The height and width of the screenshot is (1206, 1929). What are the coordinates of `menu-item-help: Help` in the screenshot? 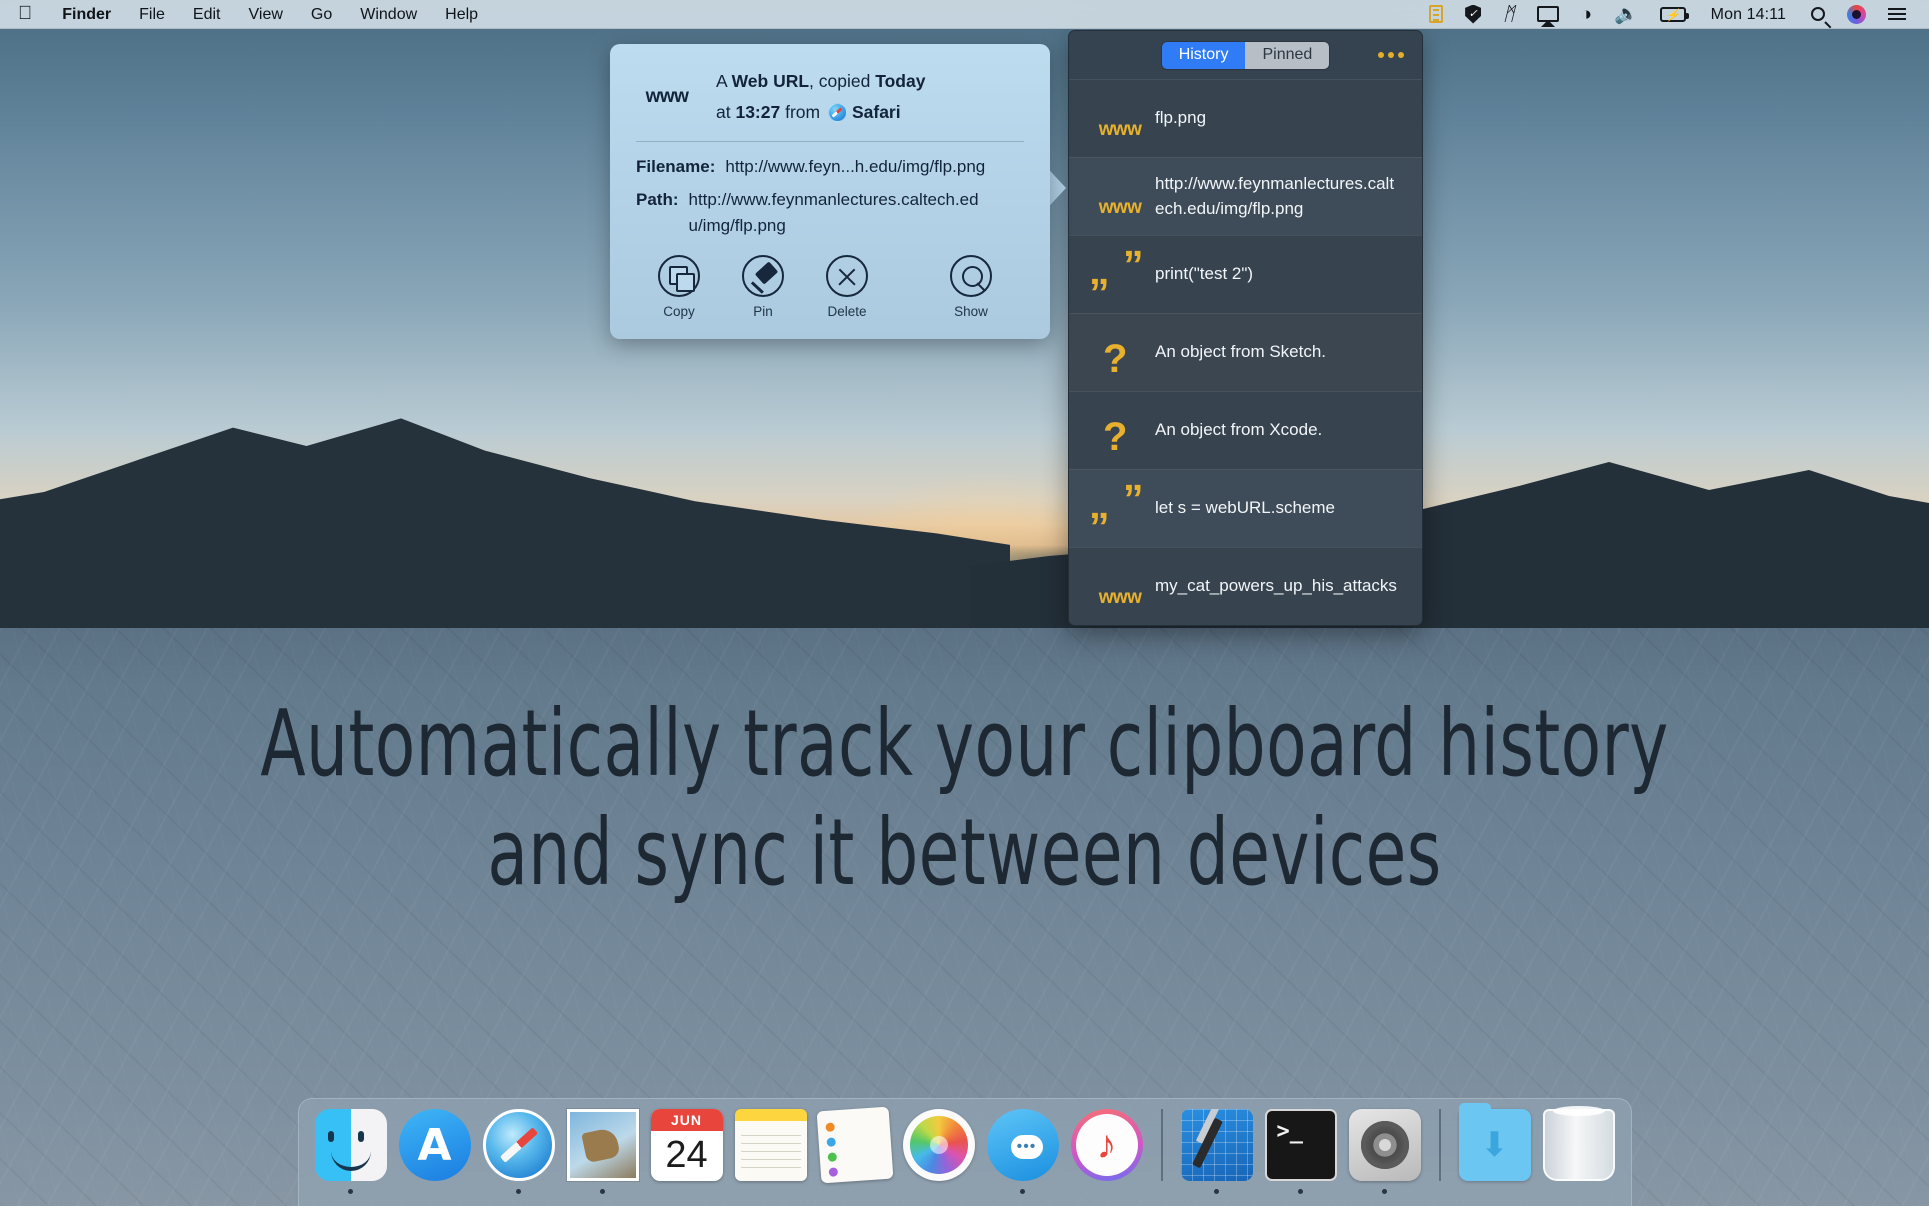 It's located at (461, 14).